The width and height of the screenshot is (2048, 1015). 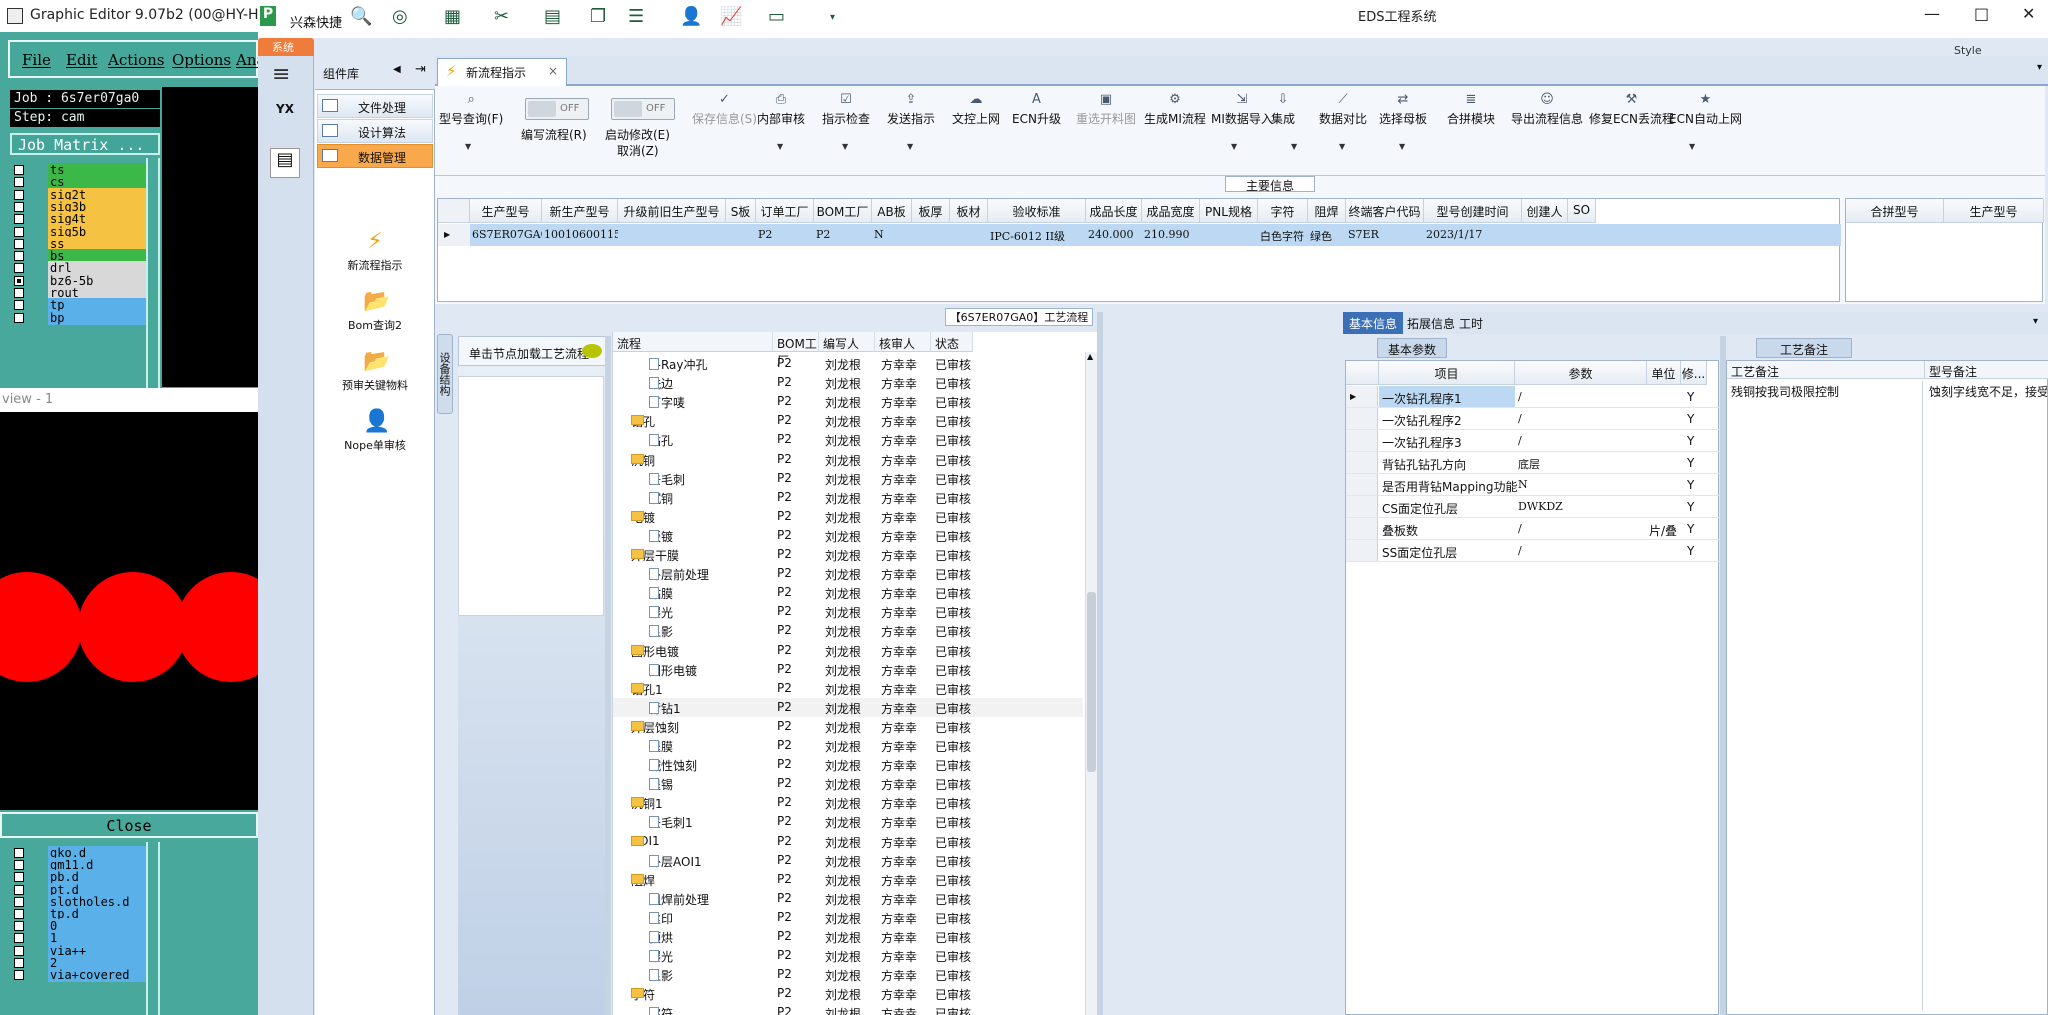 What do you see at coordinates (848, 439) in the screenshot?
I see `tree-row: 钻孔 P2 刘龙根 方幸幸 已审核` at bounding box center [848, 439].